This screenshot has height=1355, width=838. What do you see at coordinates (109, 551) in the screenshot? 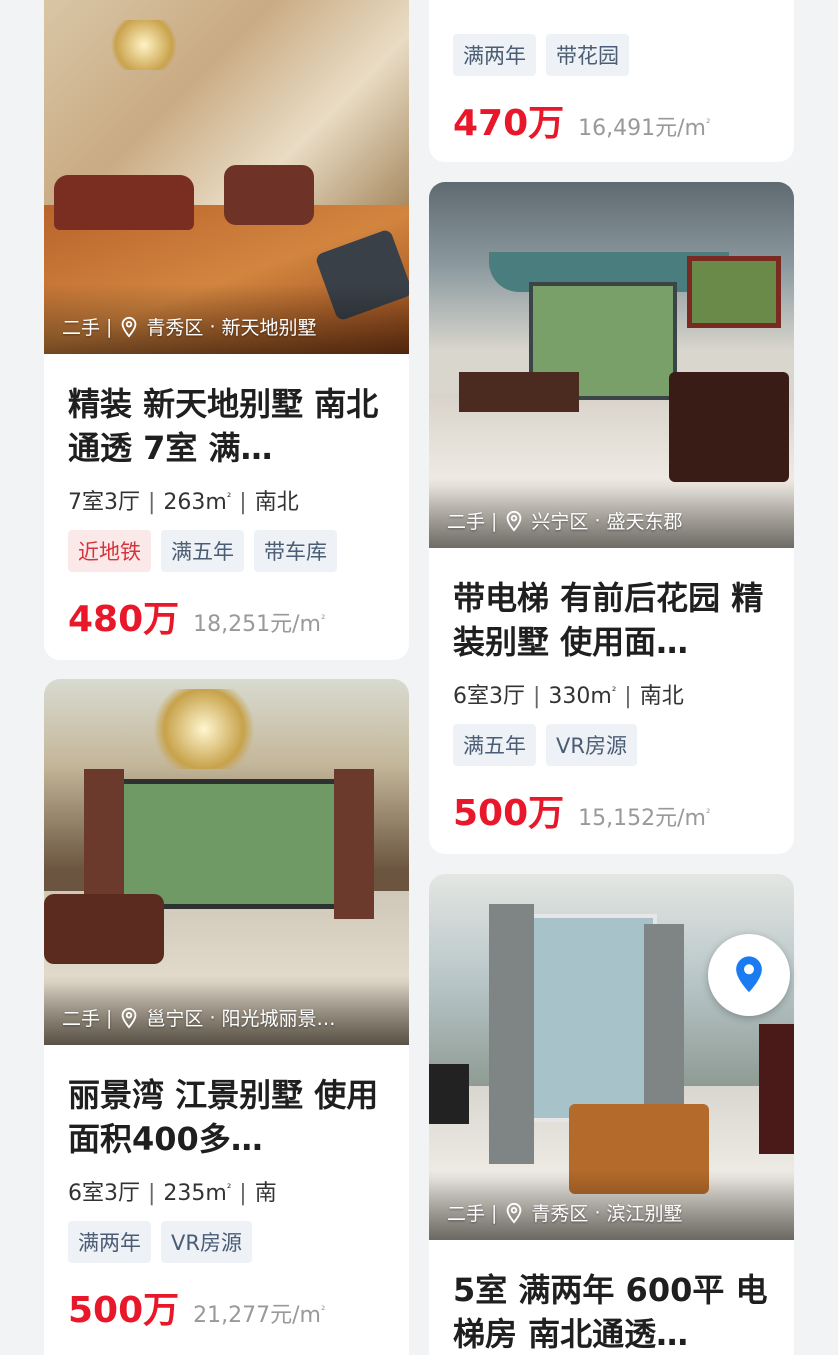
I see `tag-near-metro: 近地铁` at bounding box center [109, 551].